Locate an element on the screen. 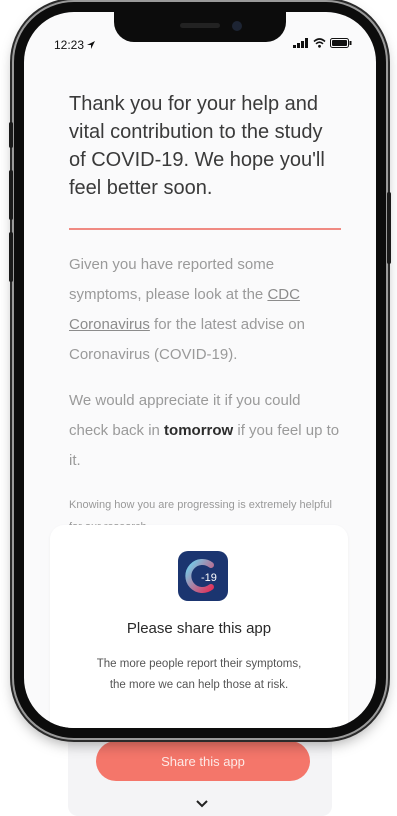 This screenshot has width=397, height=816. share-app-button: Share this app is located at coordinates (203, 761).